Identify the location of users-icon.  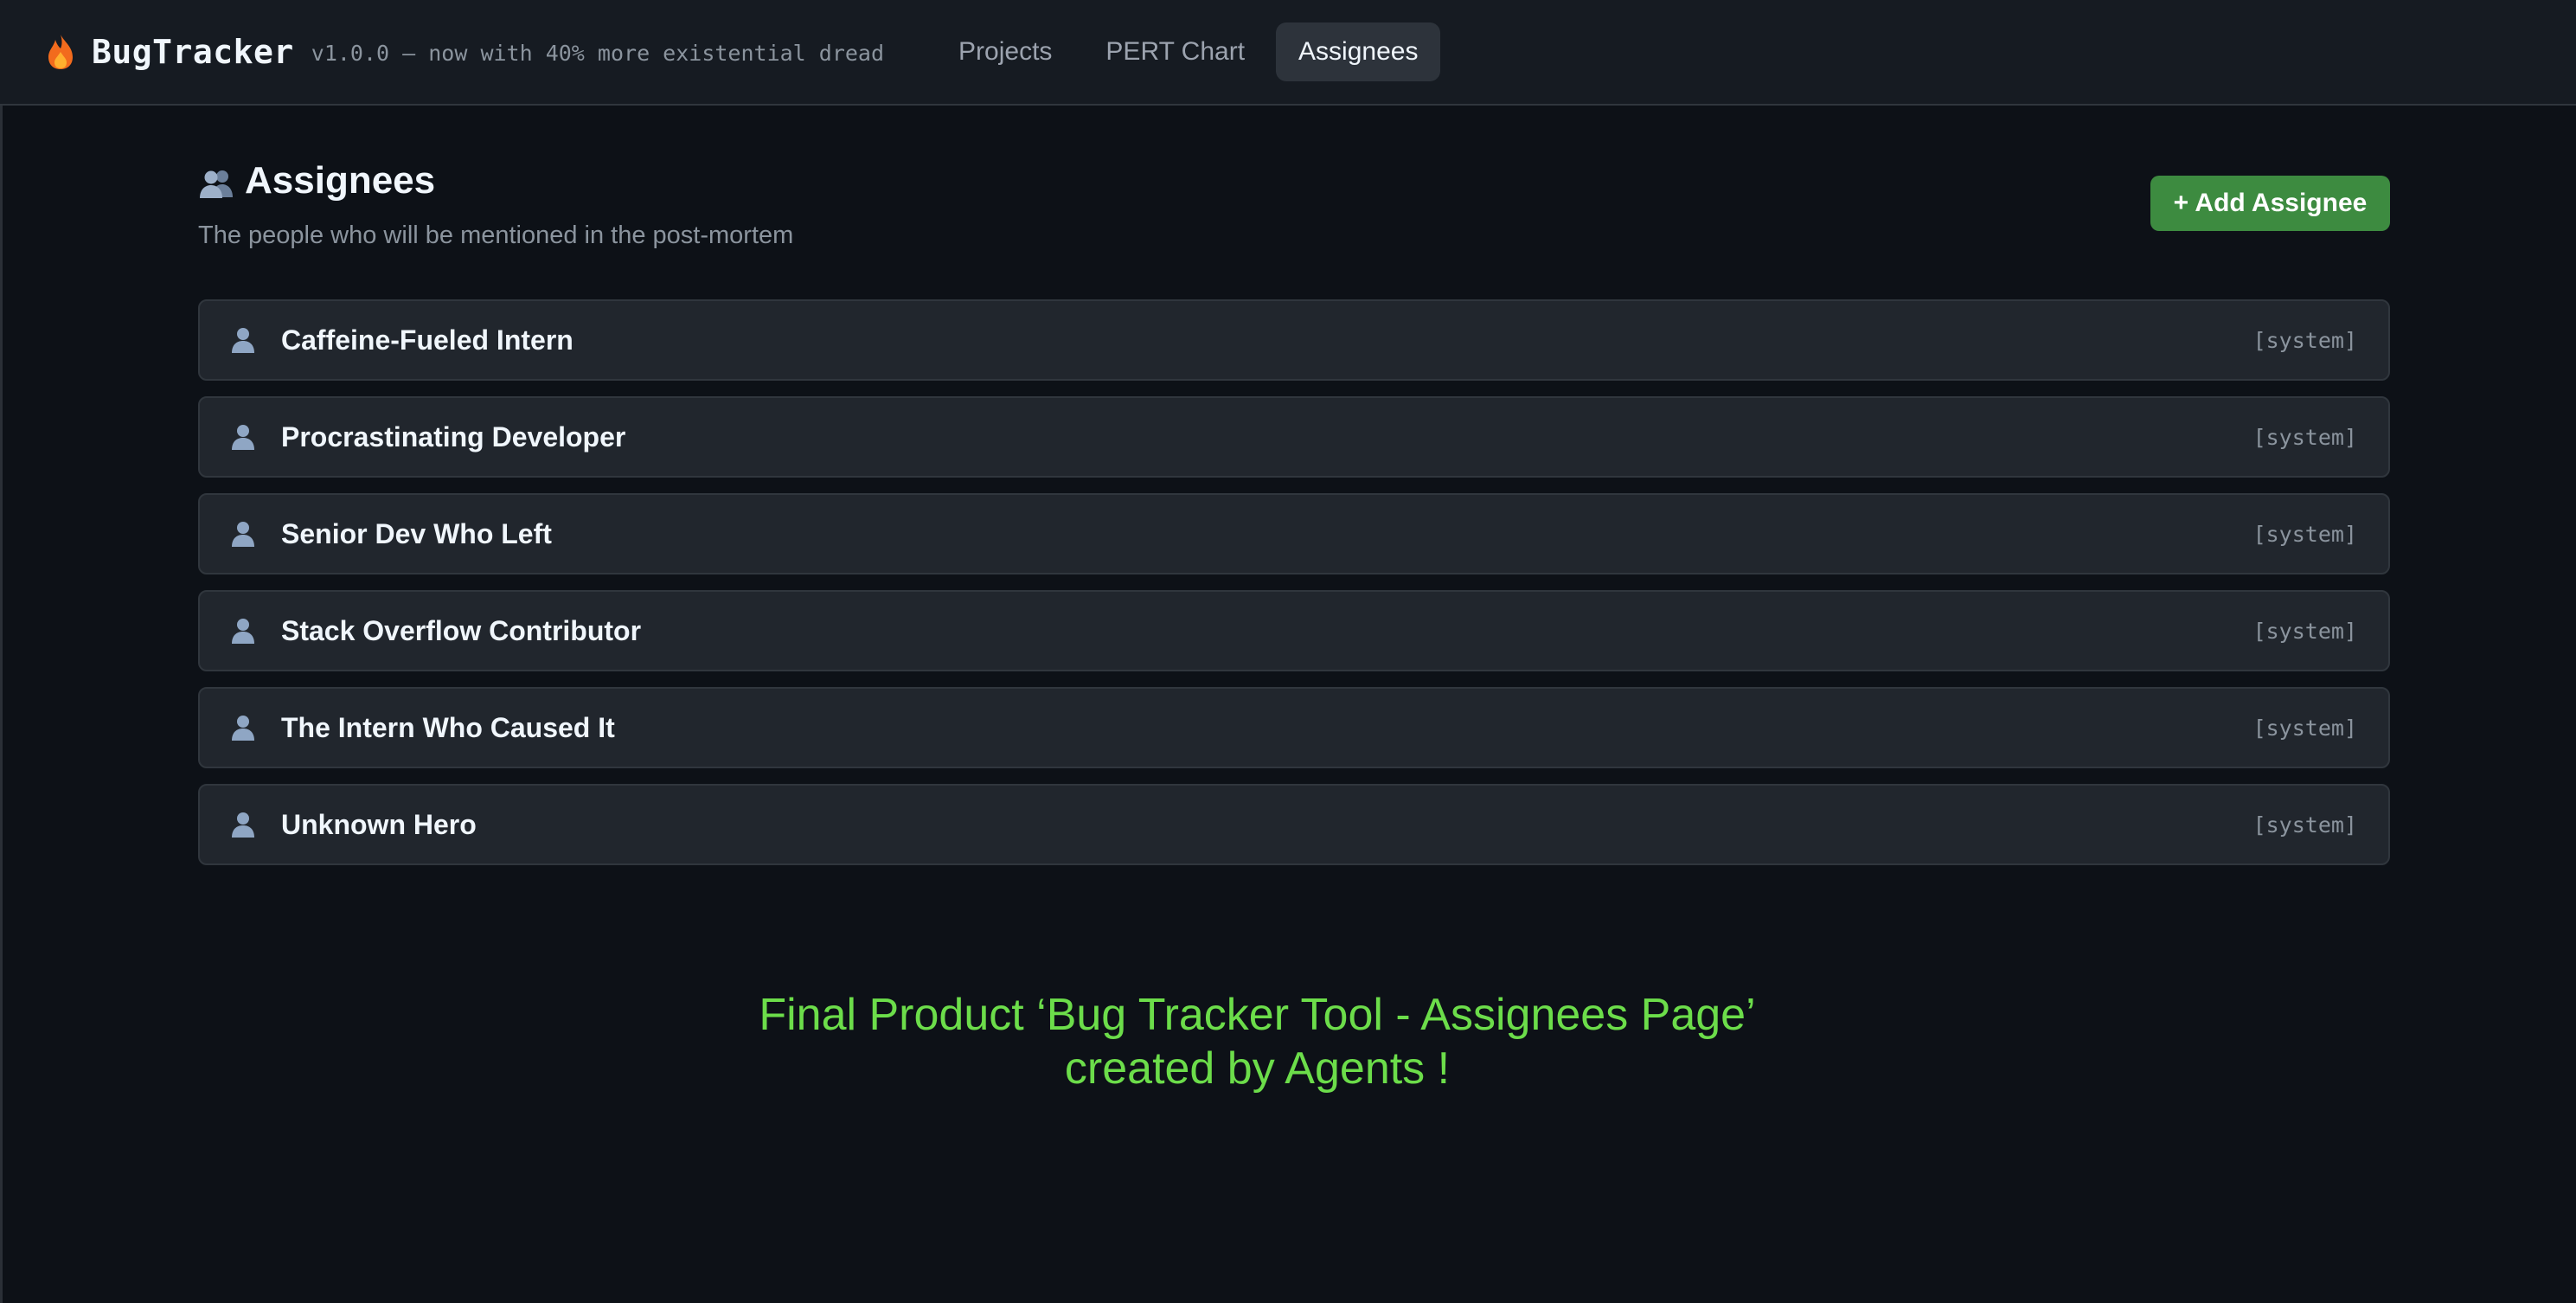
(217, 181).